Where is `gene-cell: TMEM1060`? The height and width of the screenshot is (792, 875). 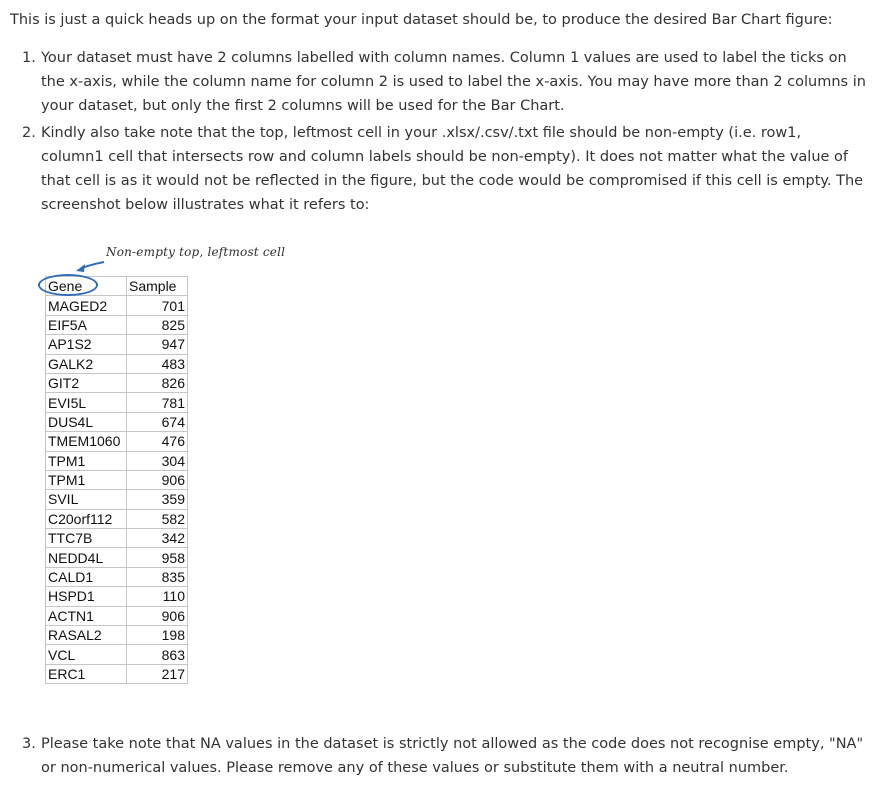
gene-cell: TMEM1060 is located at coordinates (86, 441).